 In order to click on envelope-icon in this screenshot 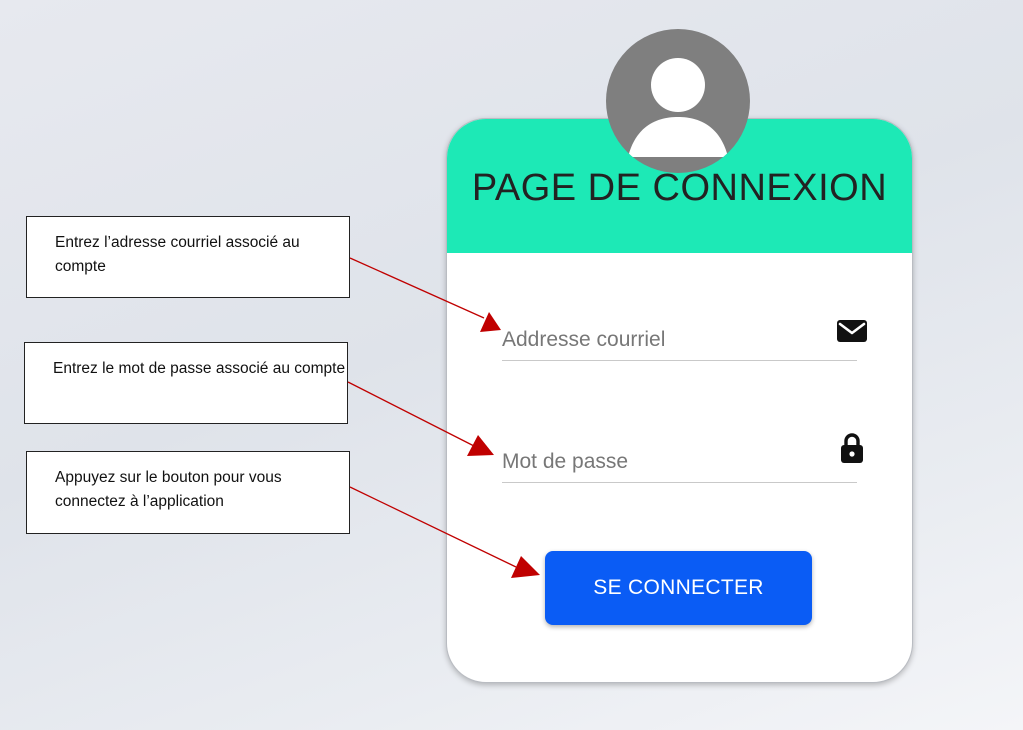, I will do `click(852, 331)`.